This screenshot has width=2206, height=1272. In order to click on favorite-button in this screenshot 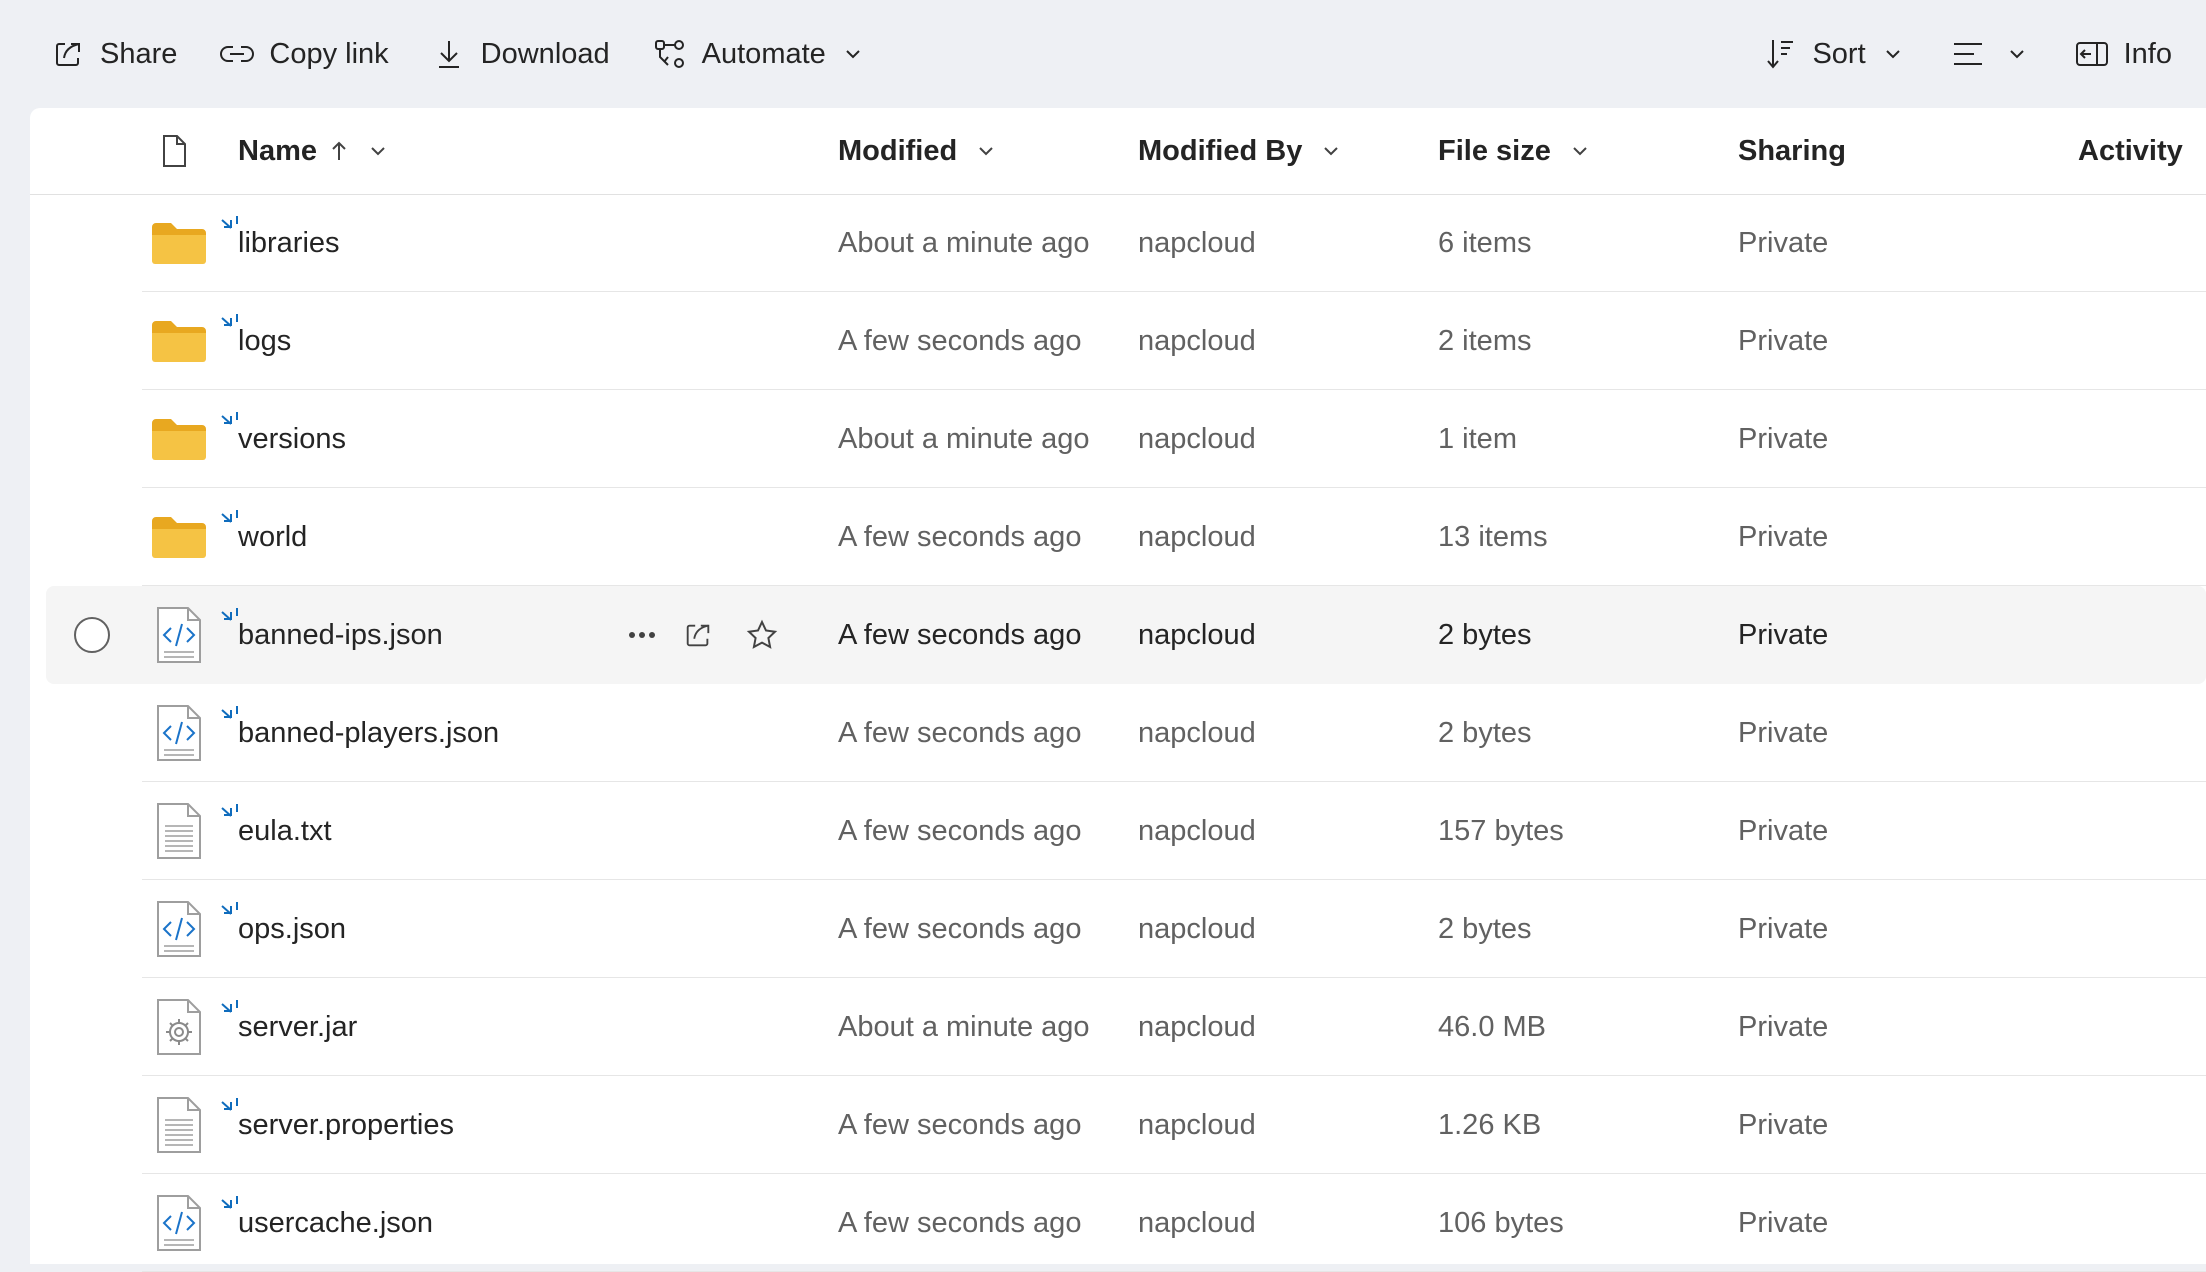, I will do `click(762, 635)`.